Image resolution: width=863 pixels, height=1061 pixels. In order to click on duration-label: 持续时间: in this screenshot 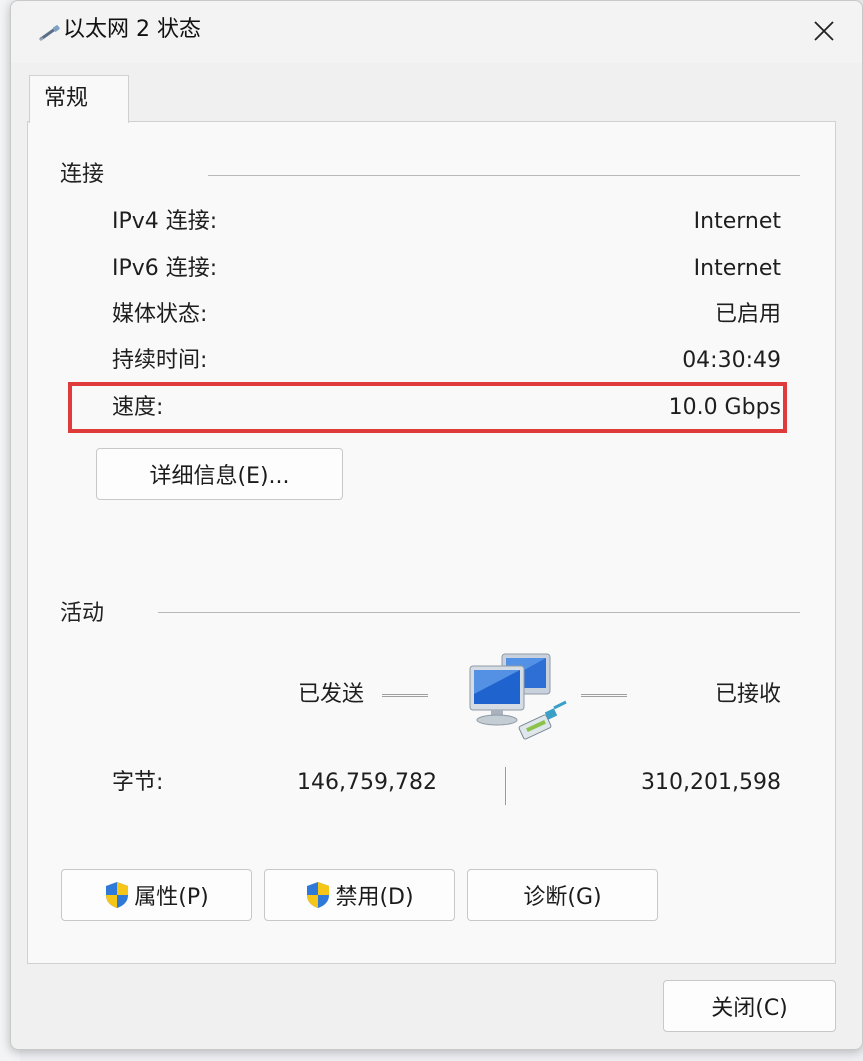, I will do `click(160, 360)`.